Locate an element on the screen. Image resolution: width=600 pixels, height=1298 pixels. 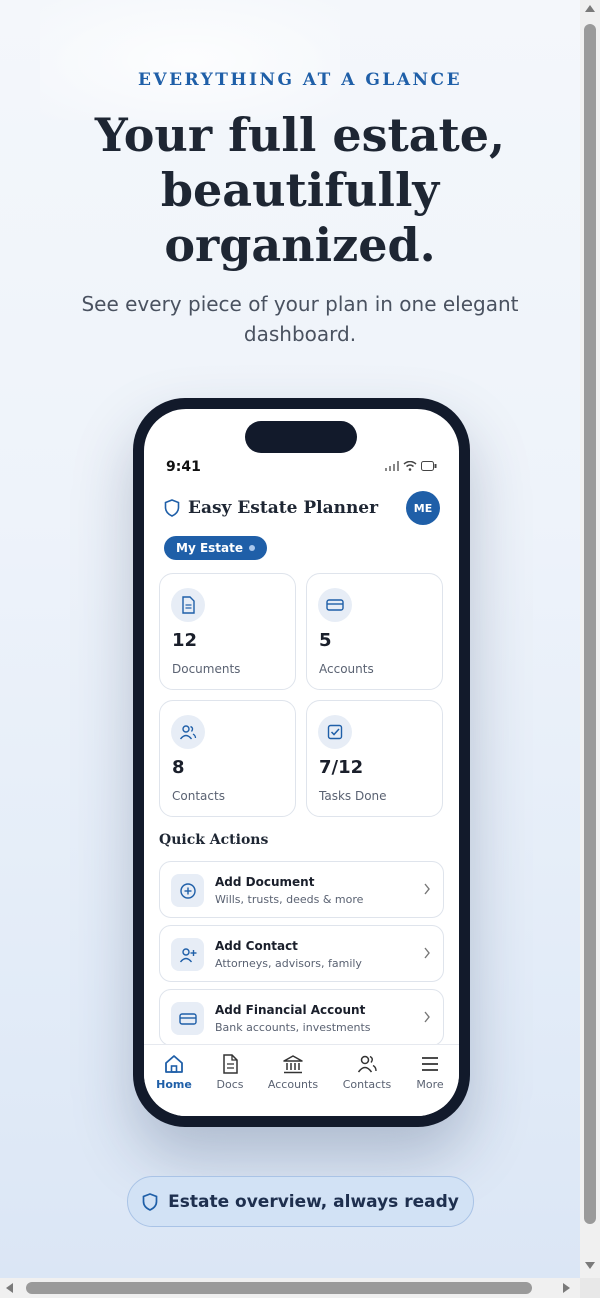
app-header: Easy Estate Planner ME is located at coordinates (302, 508).